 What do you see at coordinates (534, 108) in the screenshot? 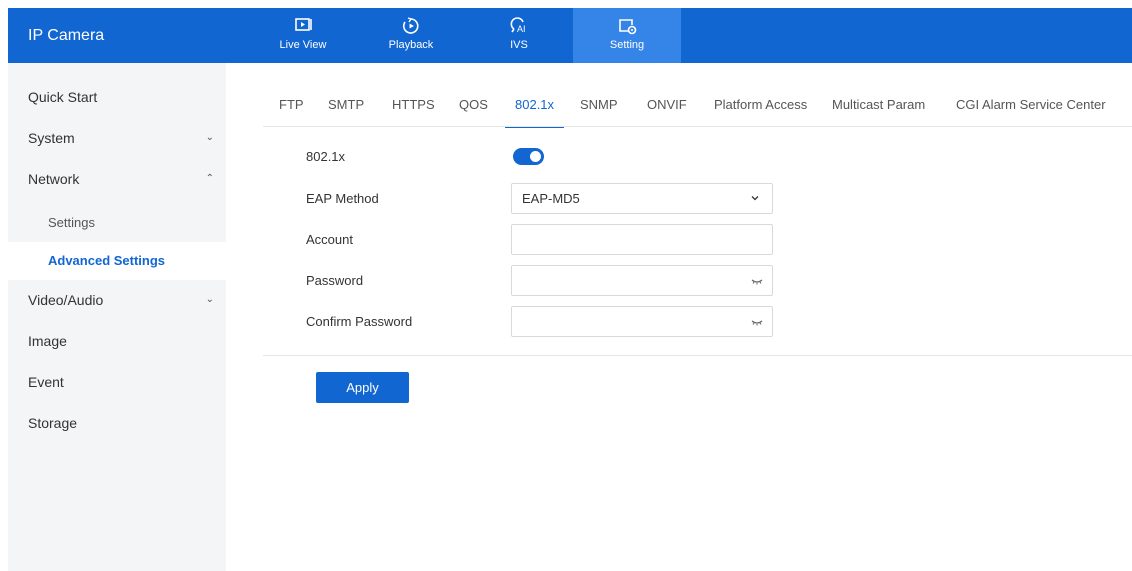
I see `tab-8021x: 802.1x` at bounding box center [534, 108].